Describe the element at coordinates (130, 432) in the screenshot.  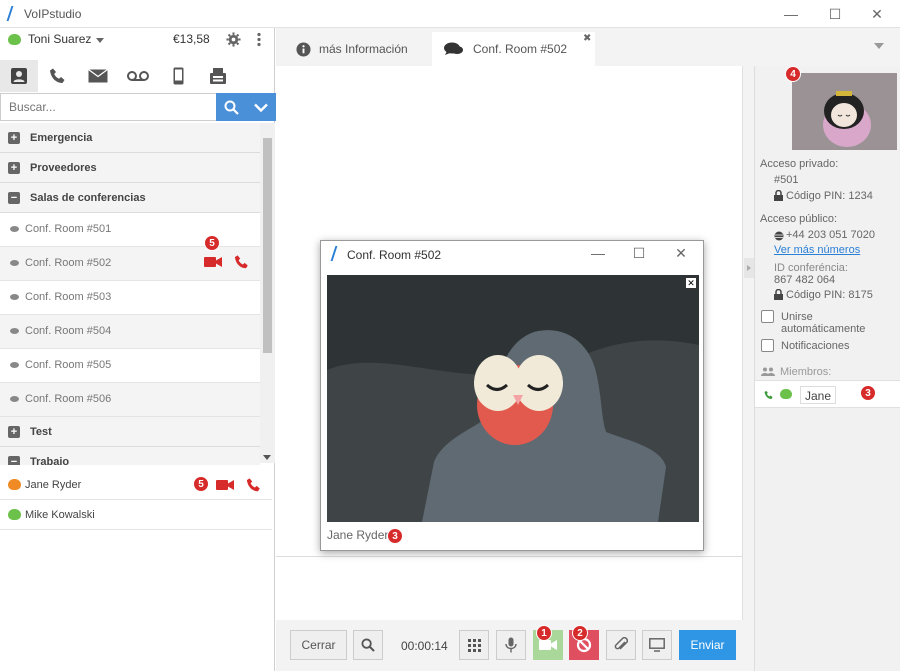
I see `group-test: + Test` at that location.